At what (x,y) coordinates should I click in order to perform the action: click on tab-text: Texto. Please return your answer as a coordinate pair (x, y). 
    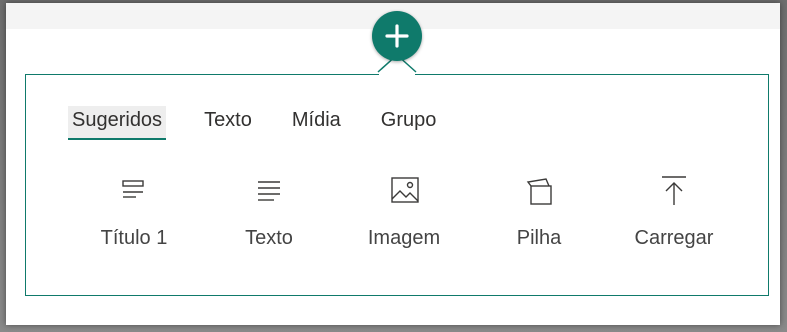
    Looking at the image, I should click on (228, 123).